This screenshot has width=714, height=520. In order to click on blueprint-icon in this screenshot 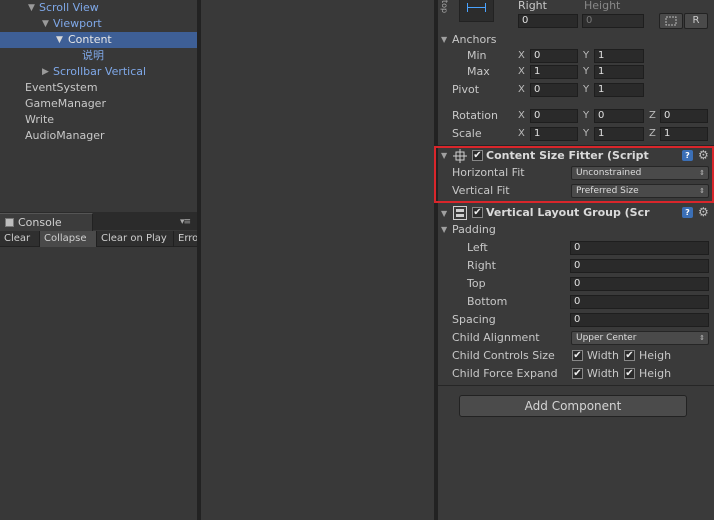, I will do `click(671, 21)`.